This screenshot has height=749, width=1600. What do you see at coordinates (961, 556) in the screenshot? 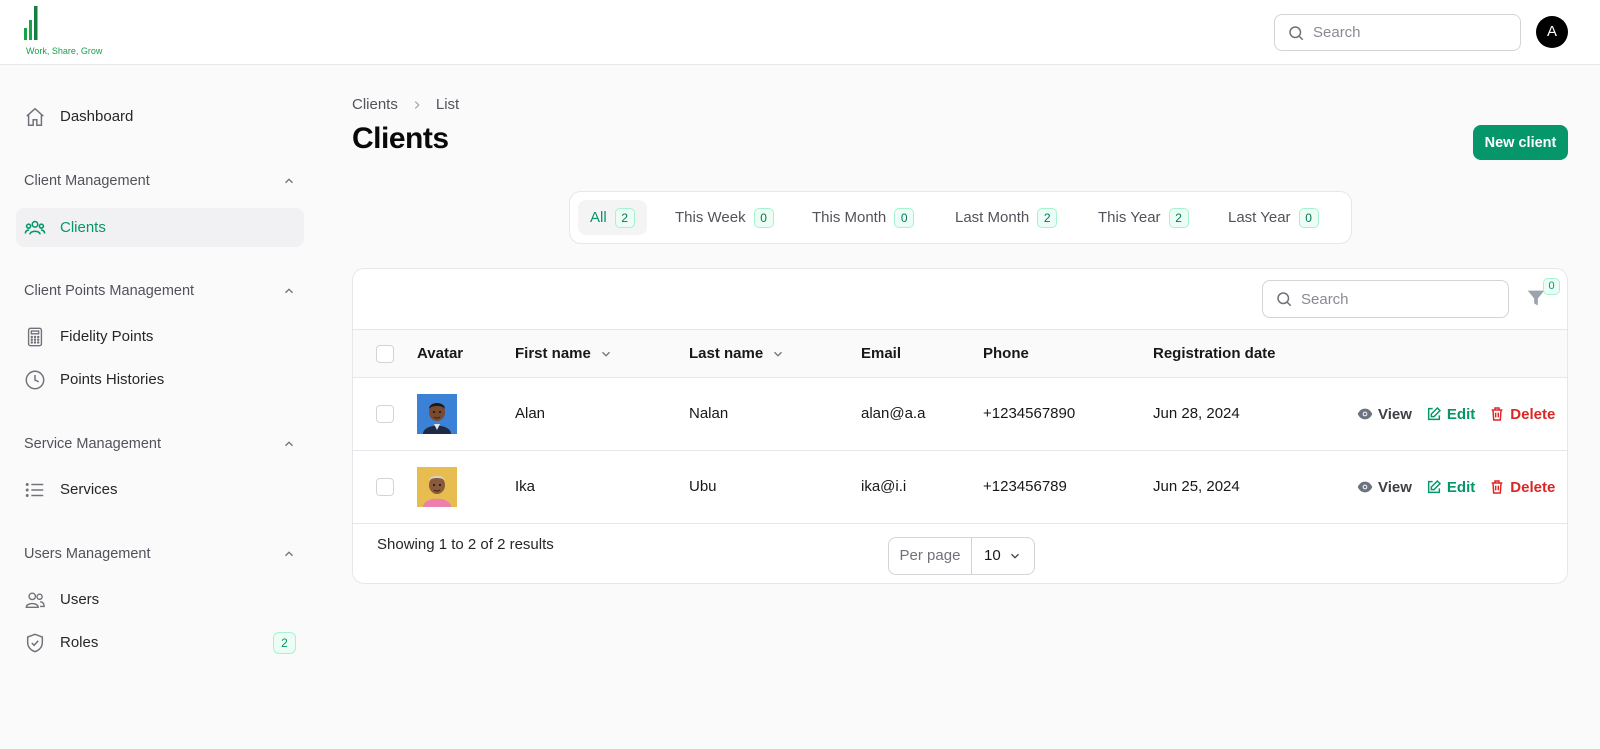
I see `per-page-control: Per page 10` at bounding box center [961, 556].